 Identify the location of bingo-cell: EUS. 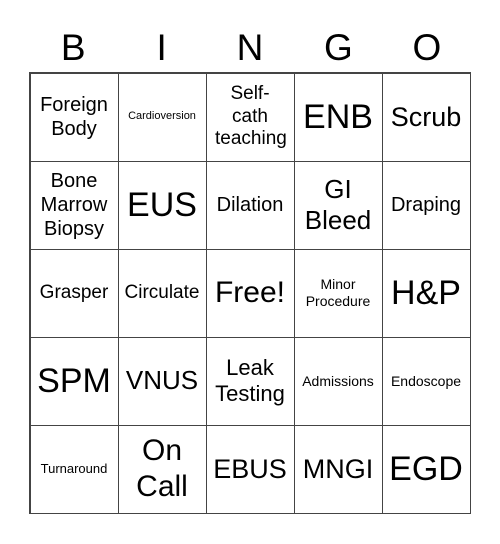
(162, 205).